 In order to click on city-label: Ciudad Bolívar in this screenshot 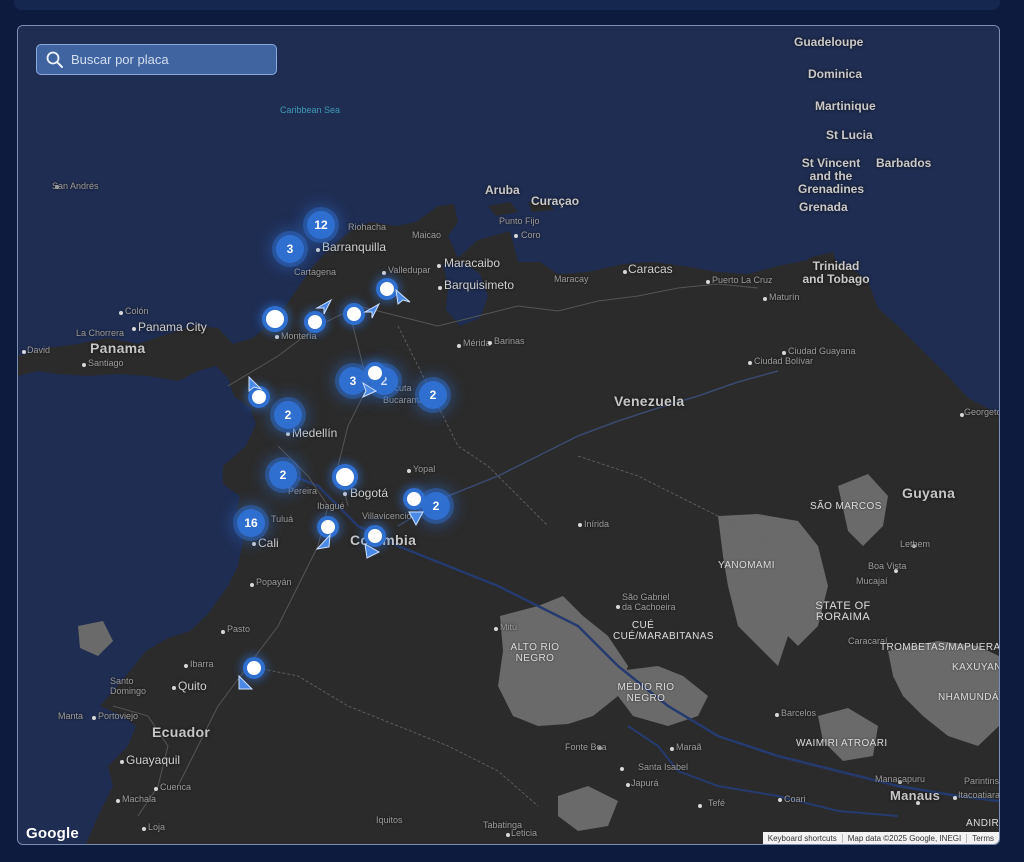, I will do `click(784, 361)`.